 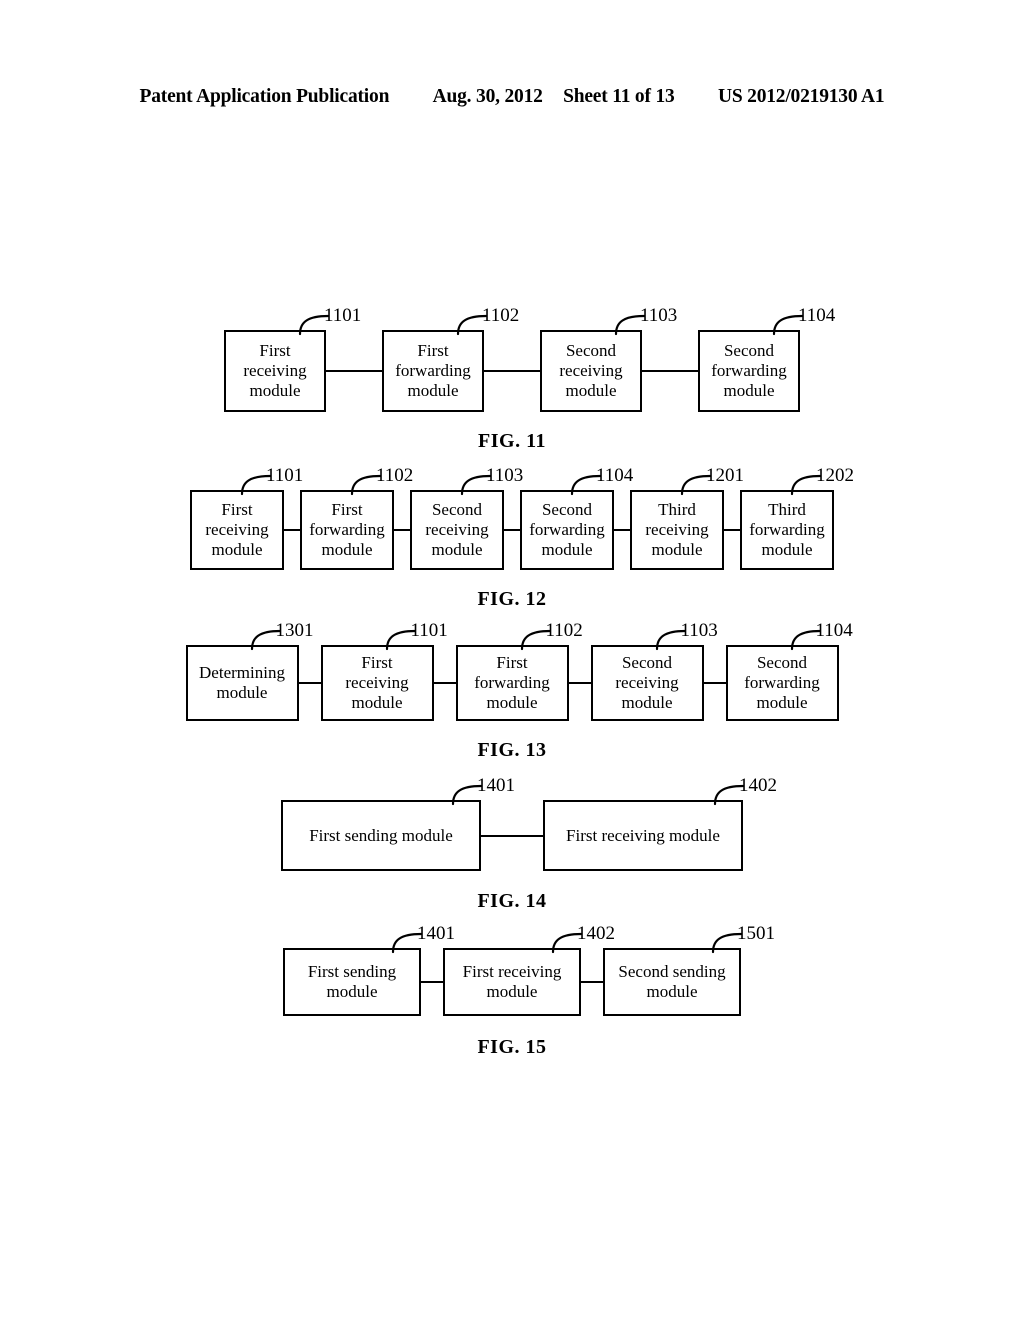 I want to click on reference-number: 1301, so click(x=294, y=630).